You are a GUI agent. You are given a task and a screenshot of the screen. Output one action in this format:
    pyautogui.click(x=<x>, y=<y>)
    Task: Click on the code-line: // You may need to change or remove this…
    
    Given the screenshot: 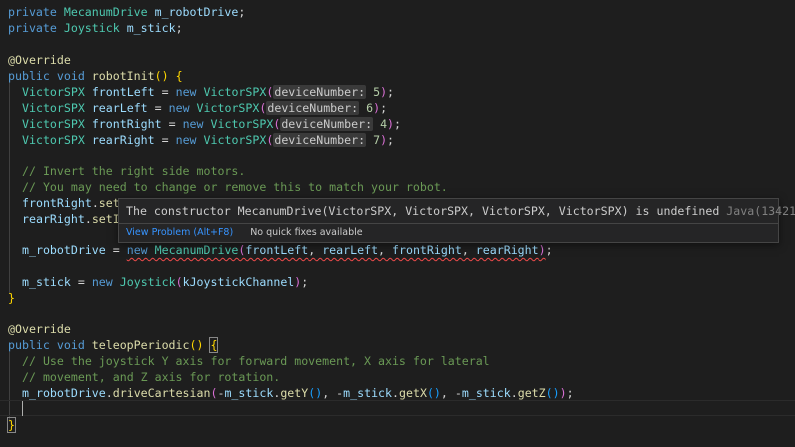 What is the action you would take?
    pyautogui.click(x=235, y=187)
    